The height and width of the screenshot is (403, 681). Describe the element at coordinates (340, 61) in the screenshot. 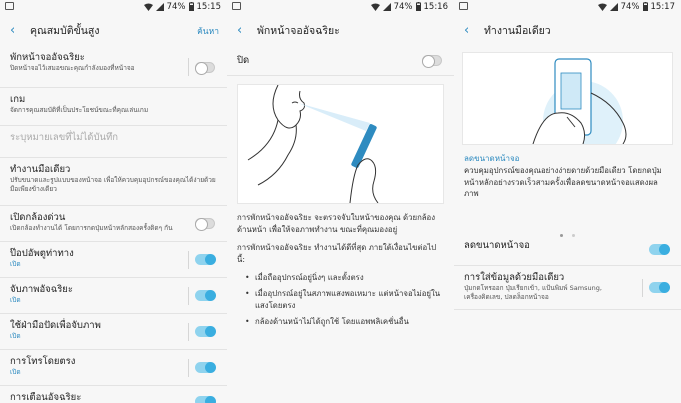

I see `master-switch-row: ปิด` at that location.